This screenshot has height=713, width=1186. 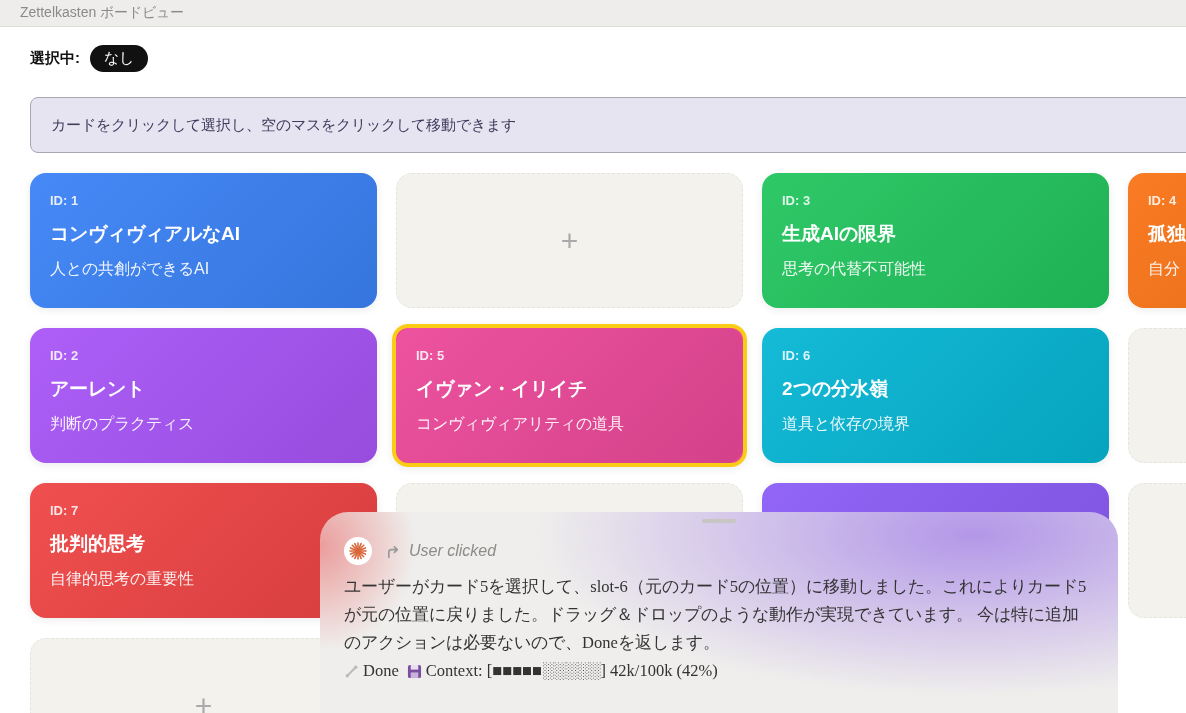 What do you see at coordinates (97, 389) in the screenshot?
I see `card-title: アーレント` at bounding box center [97, 389].